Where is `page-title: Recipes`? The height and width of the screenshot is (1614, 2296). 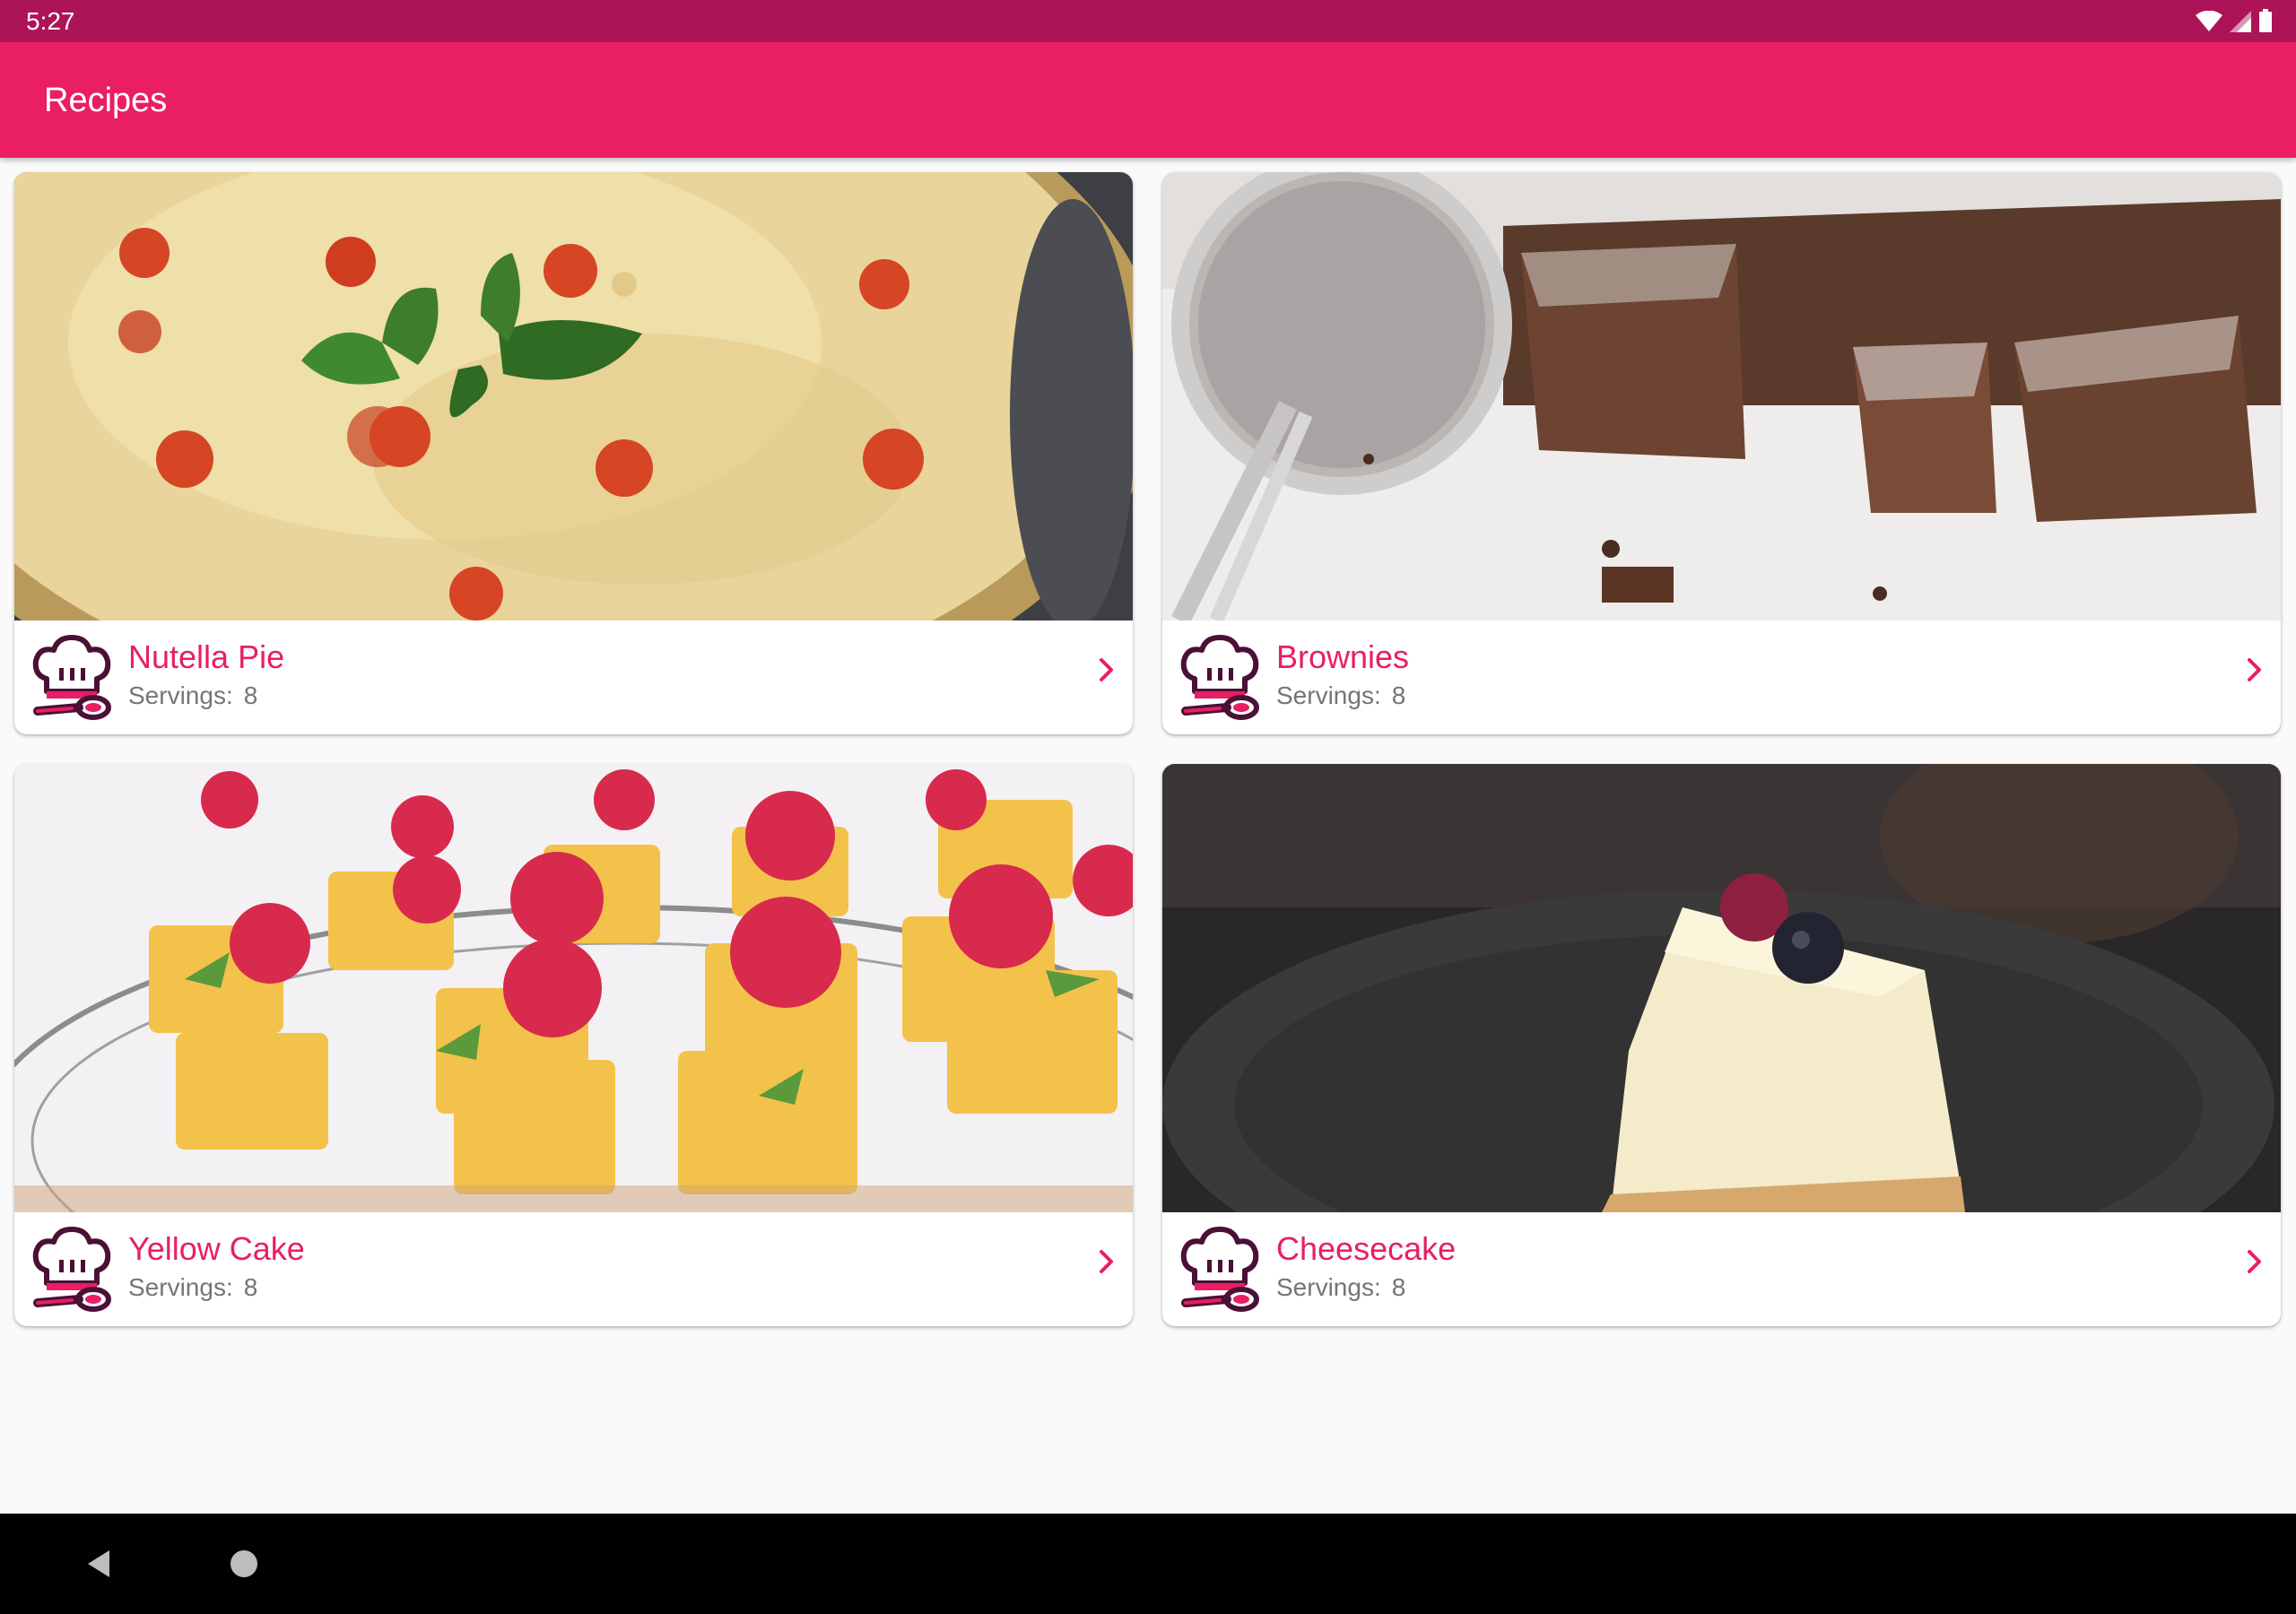
page-title: Recipes is located at coordinates (106, 100).